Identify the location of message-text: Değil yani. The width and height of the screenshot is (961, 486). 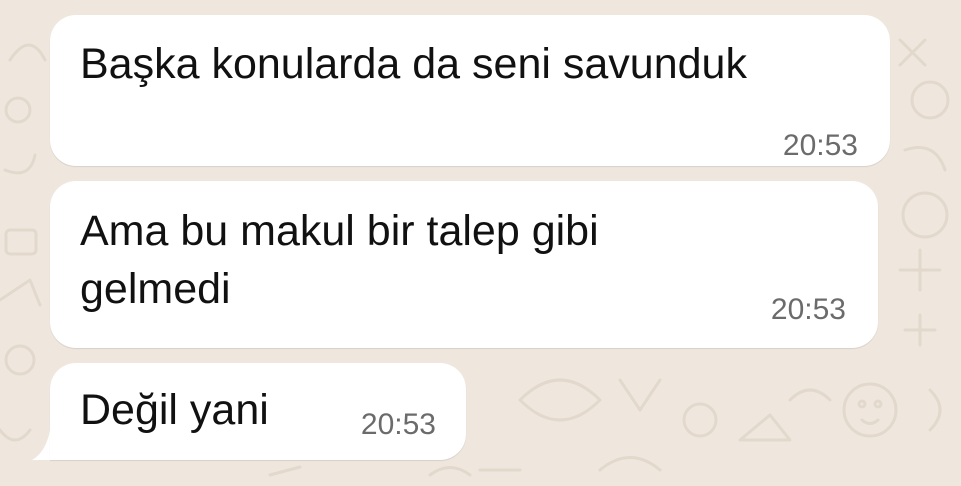
(174, 410).